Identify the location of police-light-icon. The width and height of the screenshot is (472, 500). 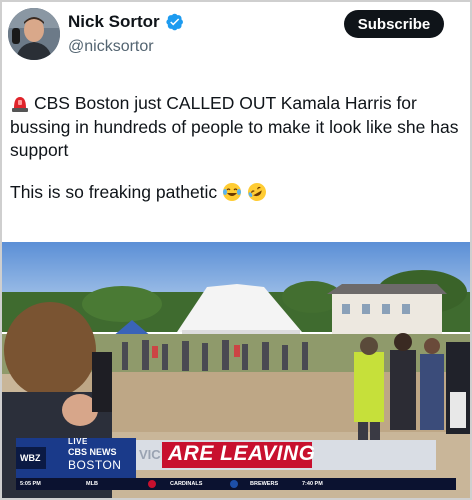
(20, 104).